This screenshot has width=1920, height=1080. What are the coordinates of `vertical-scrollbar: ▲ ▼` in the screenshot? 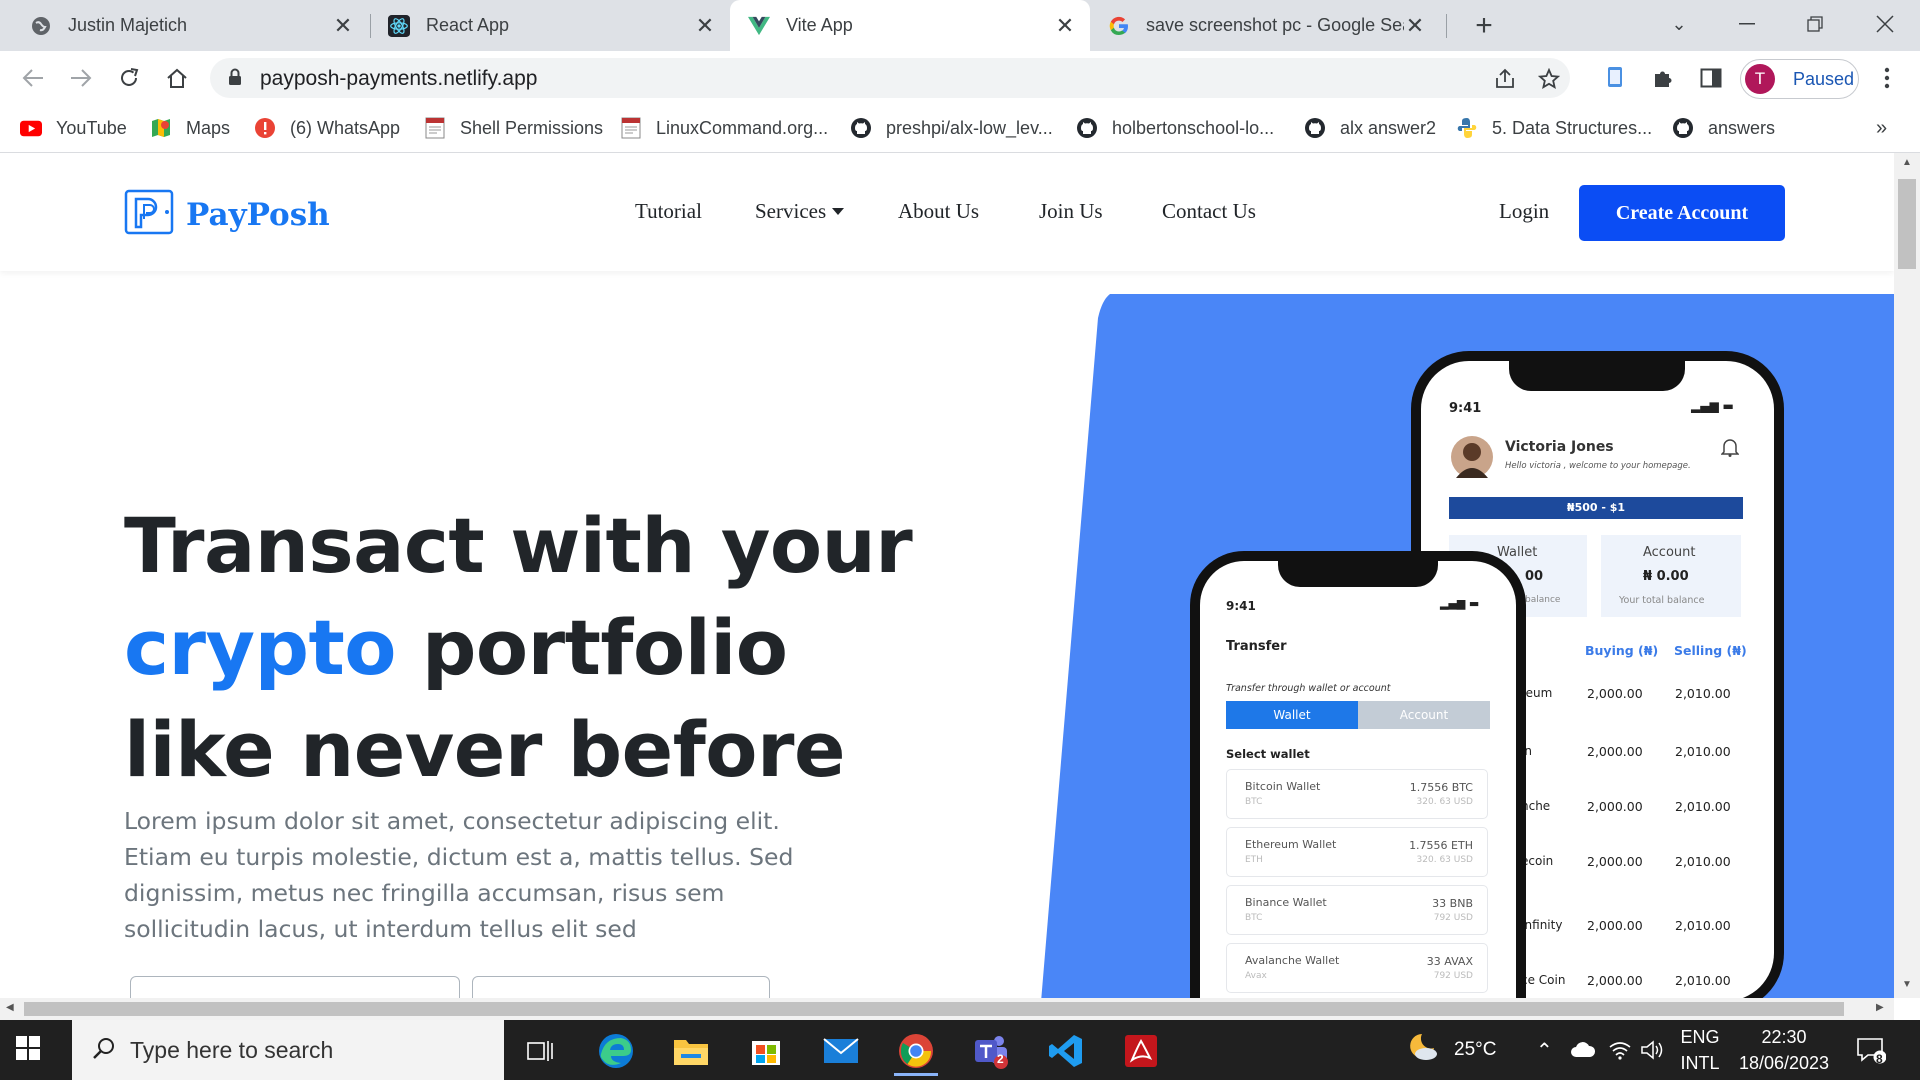 It's located at (1907, 575).